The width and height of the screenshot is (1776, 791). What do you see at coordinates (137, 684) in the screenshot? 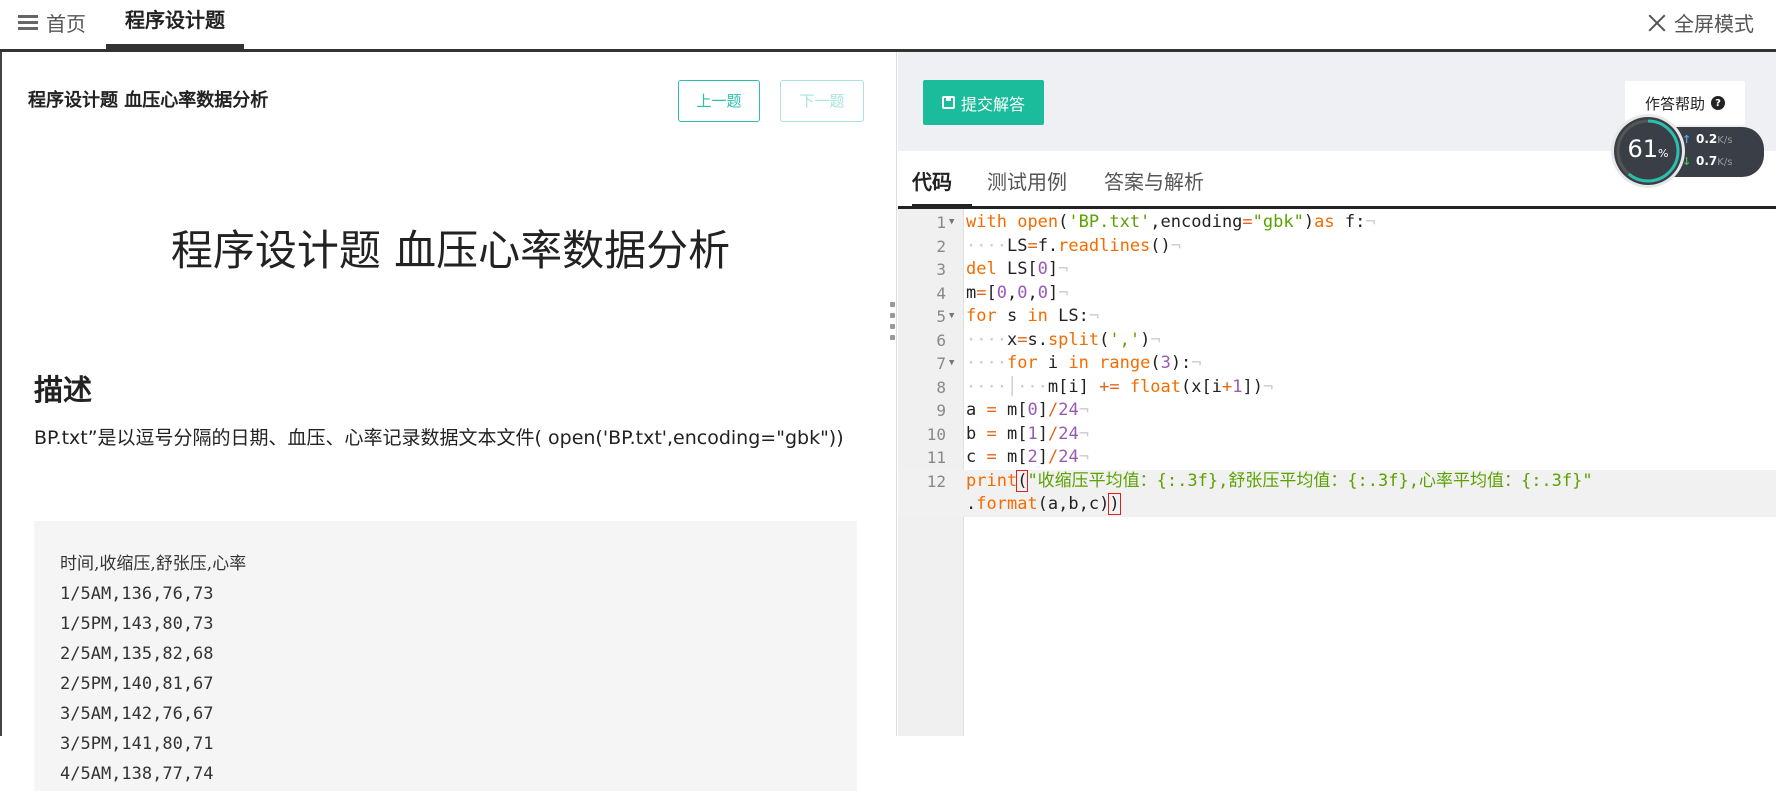
I see `data-line: 2/5PM,140,81,67` at bounding box center [137, 684].